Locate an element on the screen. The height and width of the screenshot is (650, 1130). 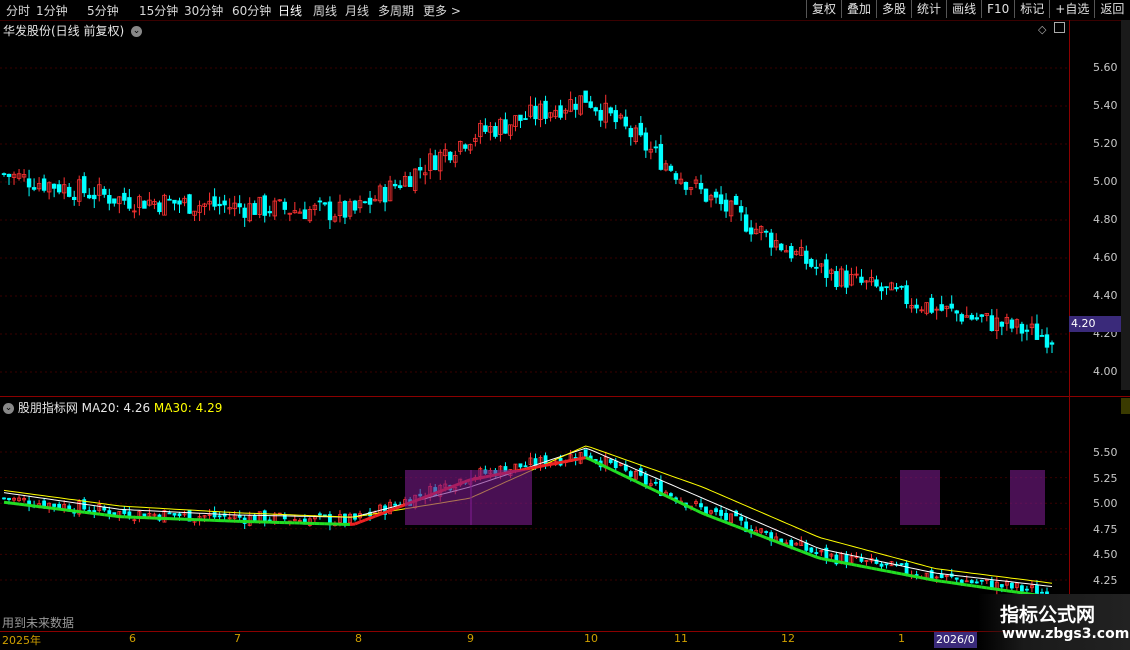
right-strip-graphic is located at coordinates (1125, 217).